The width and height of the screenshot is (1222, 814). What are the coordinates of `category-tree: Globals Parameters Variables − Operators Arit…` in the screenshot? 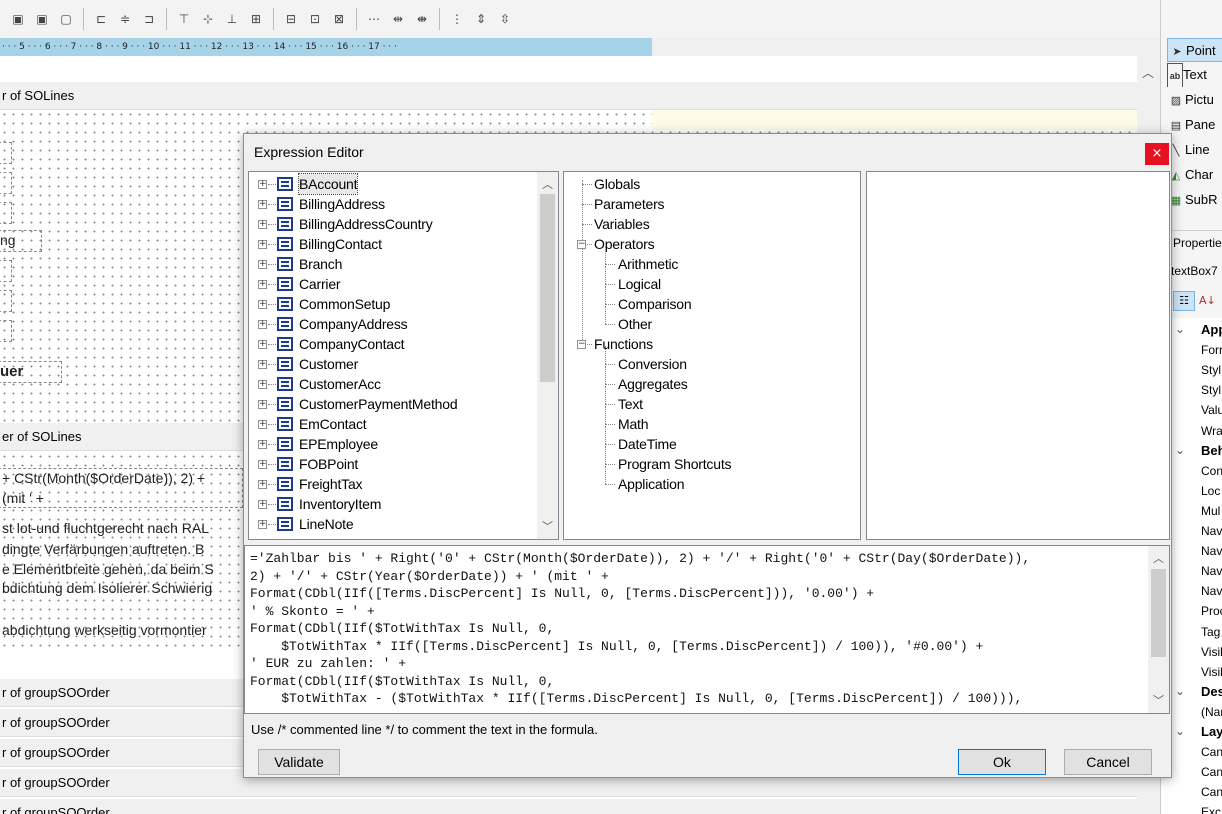 It's located at (712, 355).